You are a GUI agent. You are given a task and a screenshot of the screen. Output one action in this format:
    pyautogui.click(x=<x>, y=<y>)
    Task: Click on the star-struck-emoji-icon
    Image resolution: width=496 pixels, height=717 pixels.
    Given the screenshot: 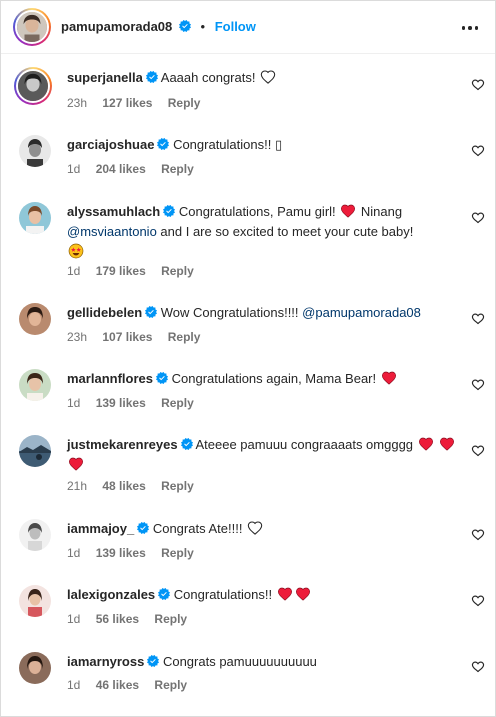 What is the action you would take?
    pyautogui.click(x=76, y=251)
    